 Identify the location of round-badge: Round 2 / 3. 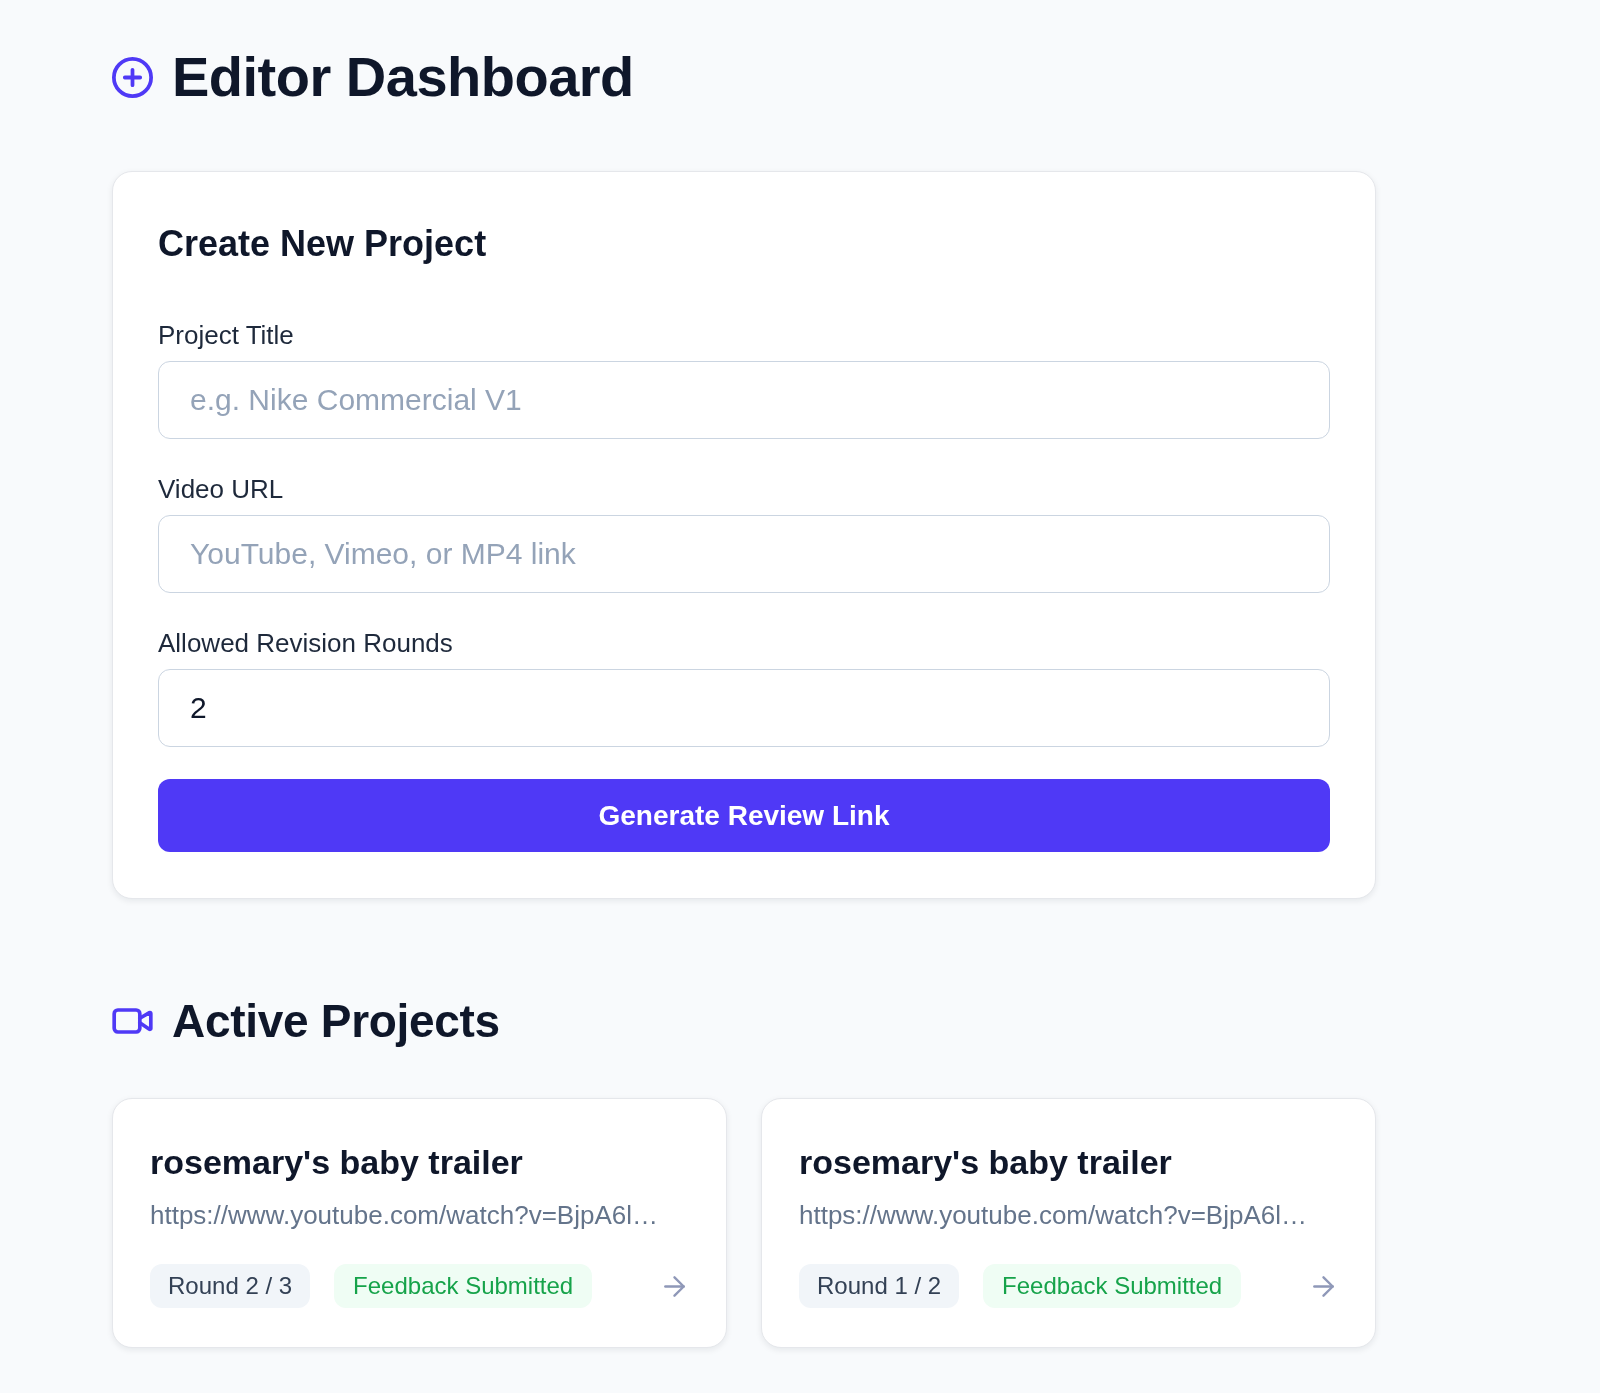
(230, 1286).